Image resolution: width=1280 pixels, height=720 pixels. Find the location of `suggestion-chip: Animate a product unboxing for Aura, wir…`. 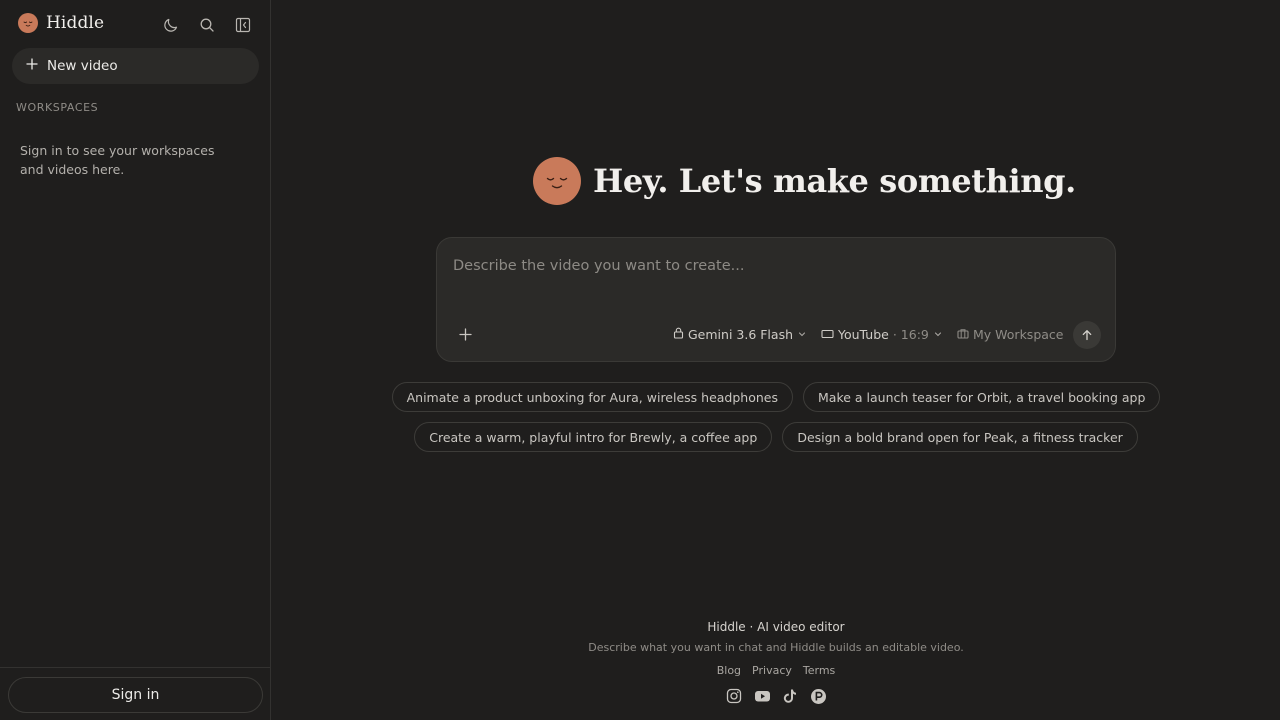

suggestion-chip: Animate a product unboxing for Aura, wir… is located at coordinates (592, 397).